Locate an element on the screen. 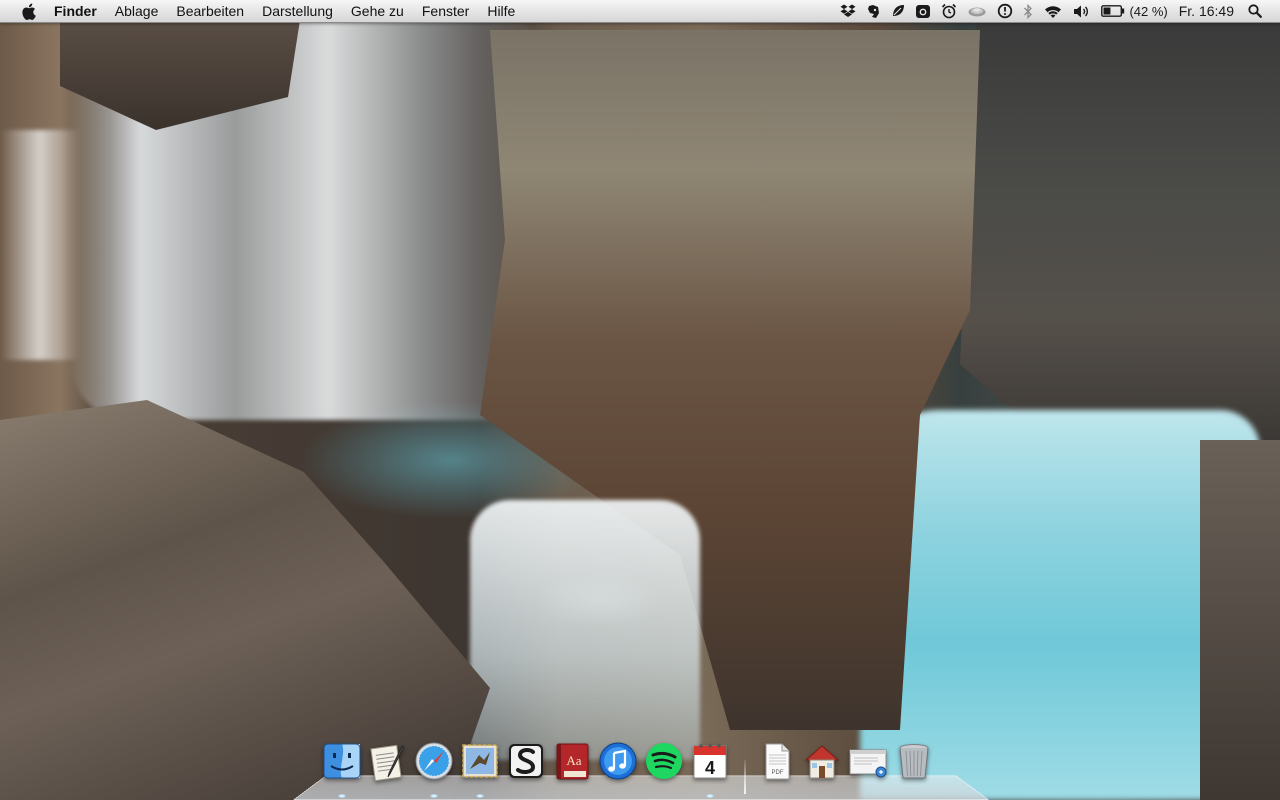 Image resolution: width=1280 pixels, height=800 pixels. cloud-icon is located at coordinates (977, 12).